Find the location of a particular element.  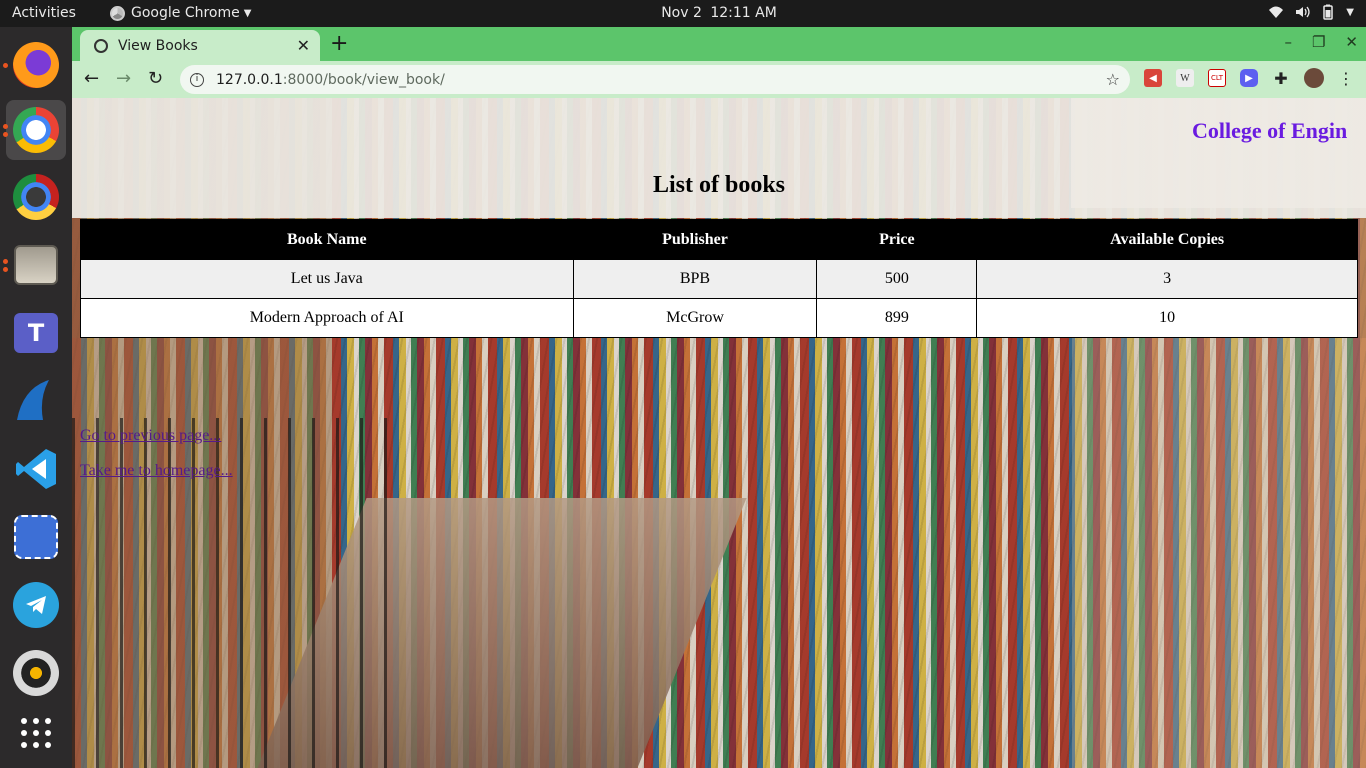

window-controls: – ❐ ✕ is located at coordinates (1321, 42).